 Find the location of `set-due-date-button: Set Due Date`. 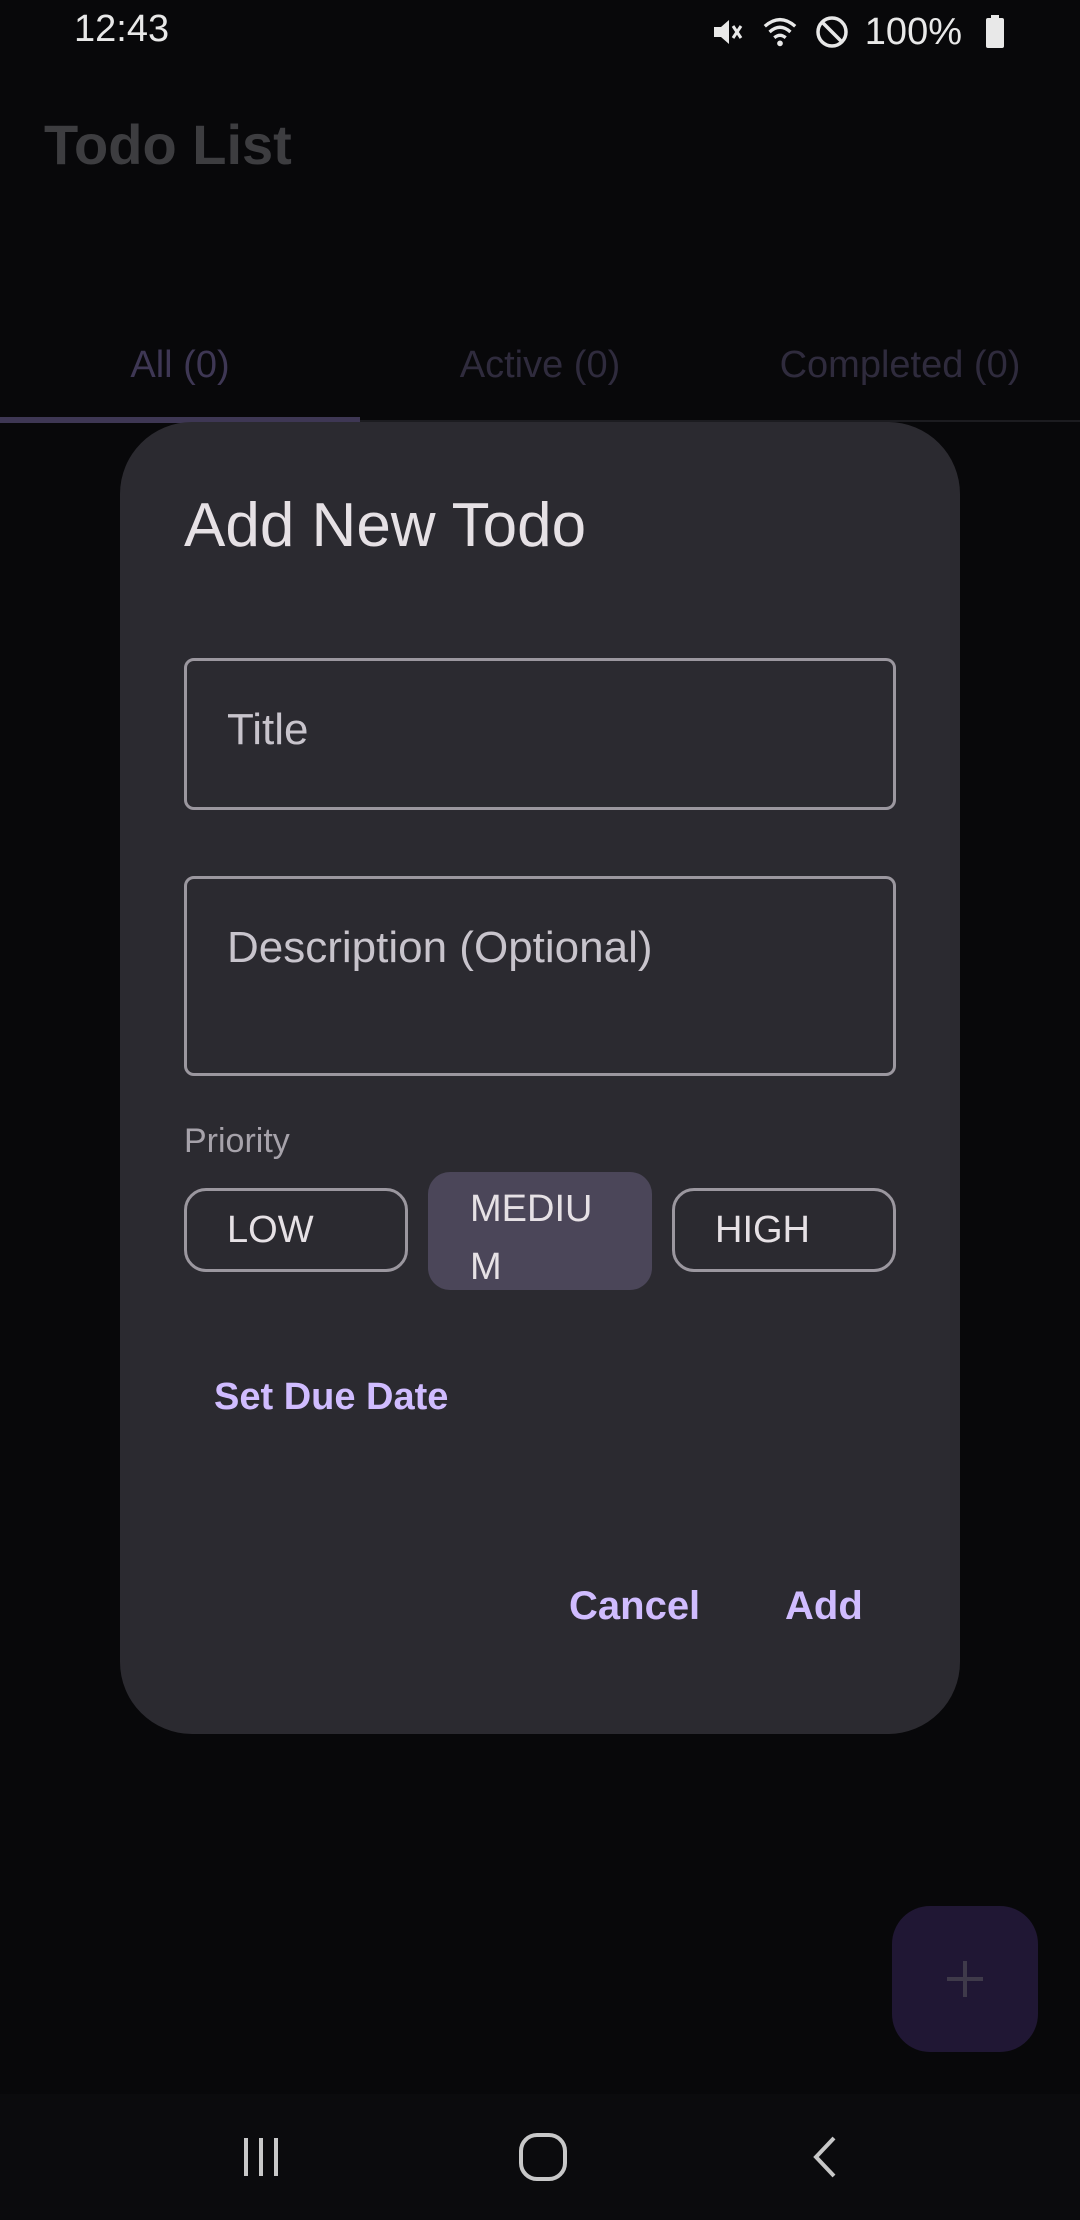

set-due-date-button: Set Due Date is located at coordinates (331, 1397).